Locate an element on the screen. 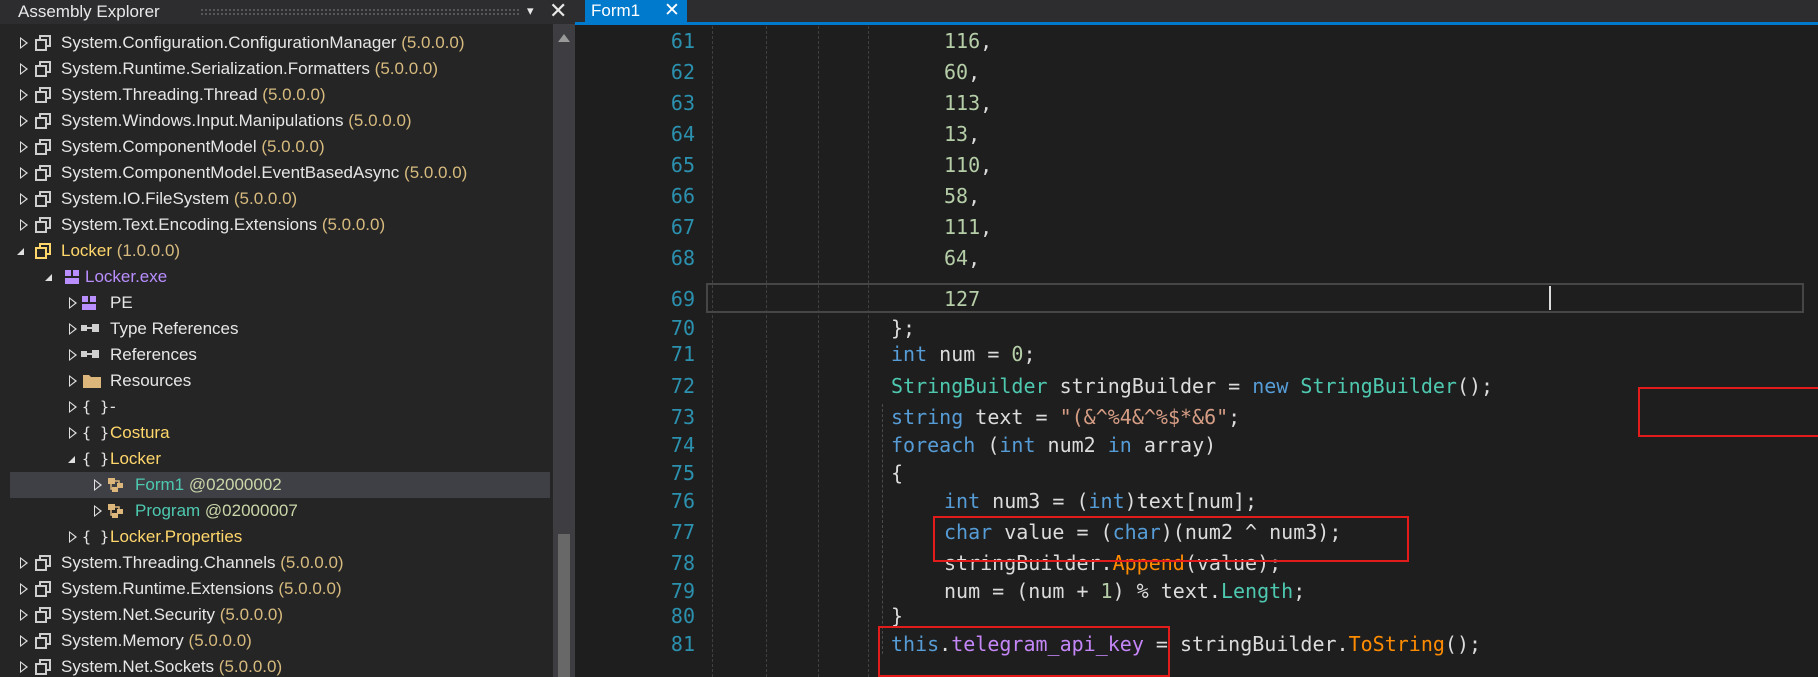 The height and width of the screenshot is (677, 1818). code-line: 80 } is located at coordinates (1201, 616).